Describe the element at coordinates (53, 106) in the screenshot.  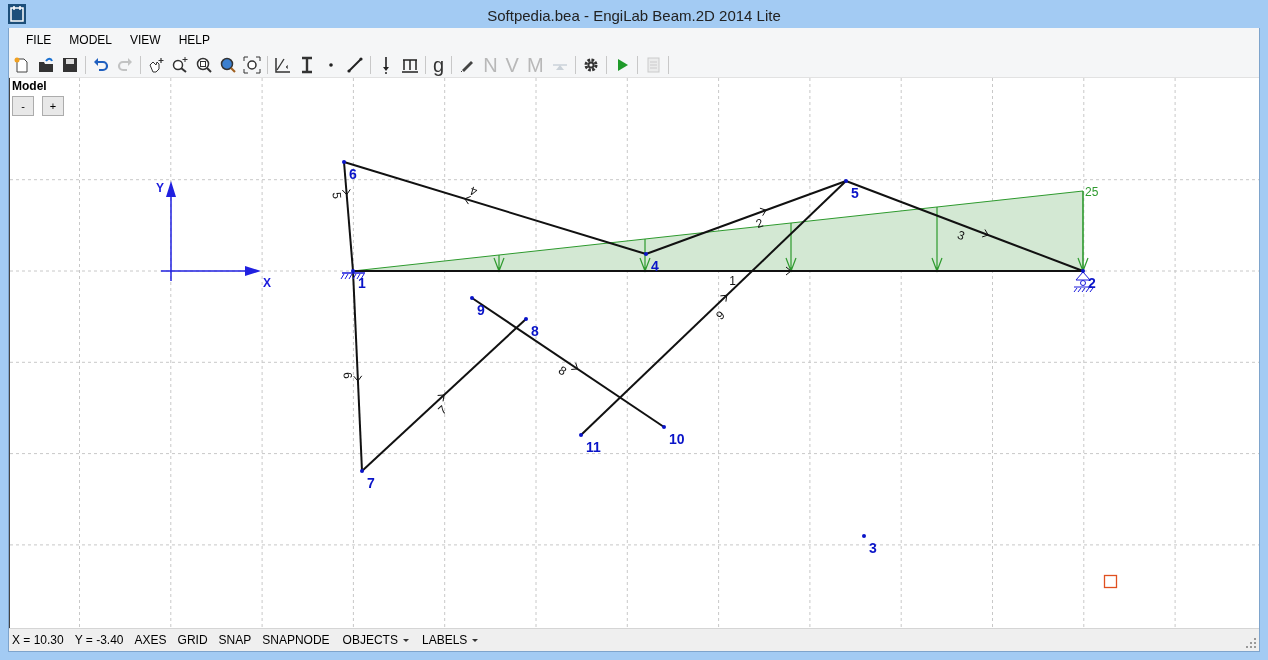
I see `zoom-button: +` at that location.